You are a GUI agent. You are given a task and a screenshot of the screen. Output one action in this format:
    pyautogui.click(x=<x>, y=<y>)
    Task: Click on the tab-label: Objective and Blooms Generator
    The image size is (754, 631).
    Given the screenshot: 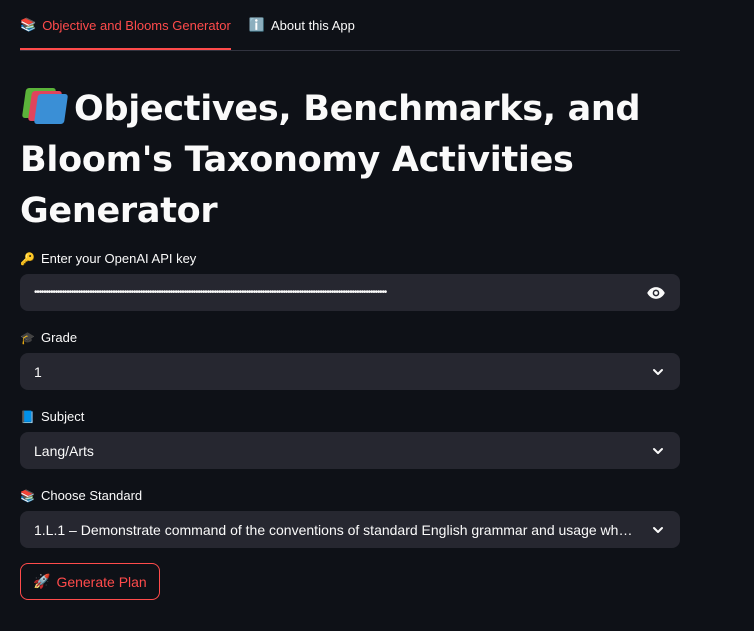 What is the action you would take?
    pyautogui.click(x=136, y=25)
    